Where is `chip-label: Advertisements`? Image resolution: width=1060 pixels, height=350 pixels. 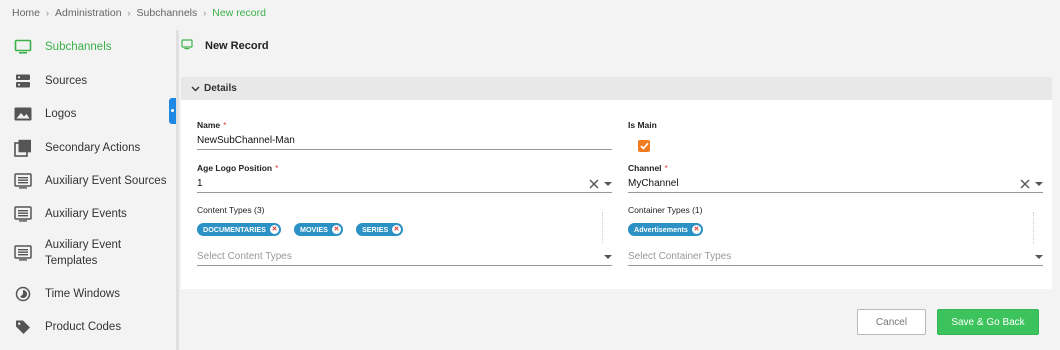
chip-label: Advertisements is located at coordinates (661, 229).